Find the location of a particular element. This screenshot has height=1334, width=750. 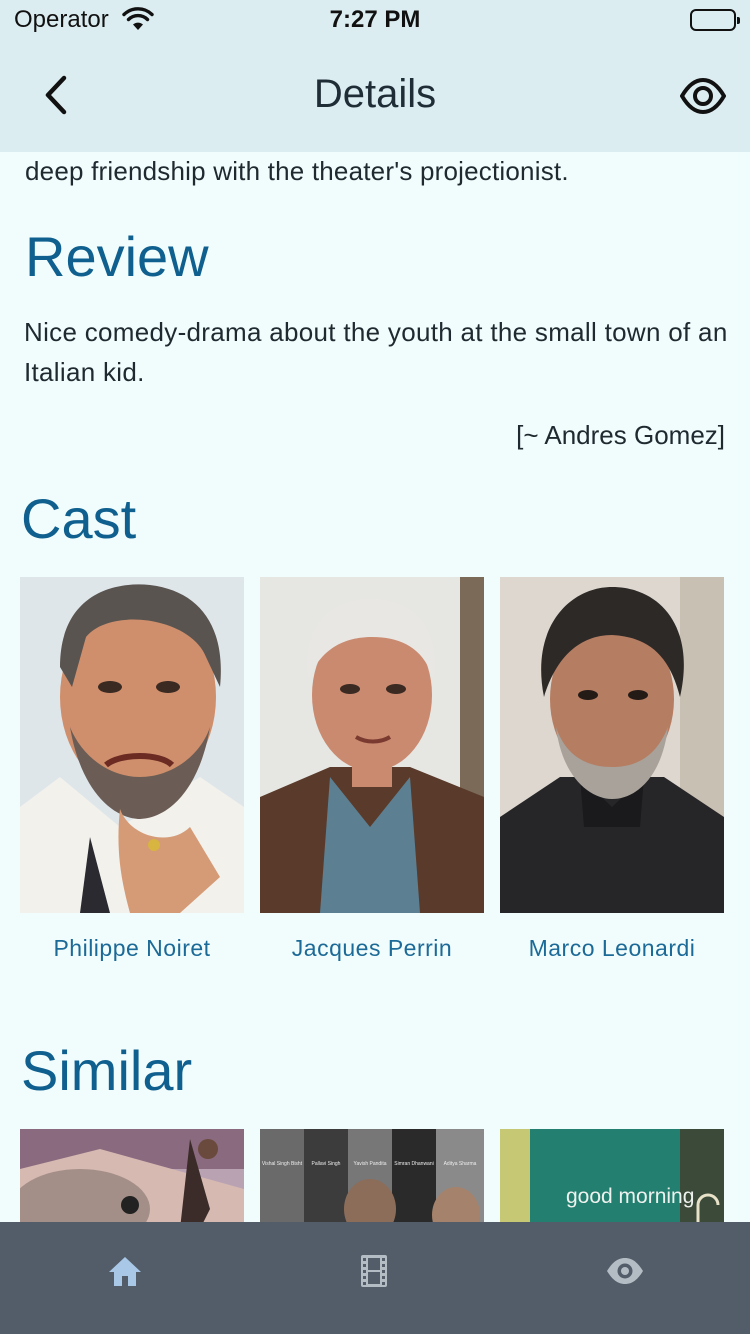

battery-icon is located at coordinates (715, 20).